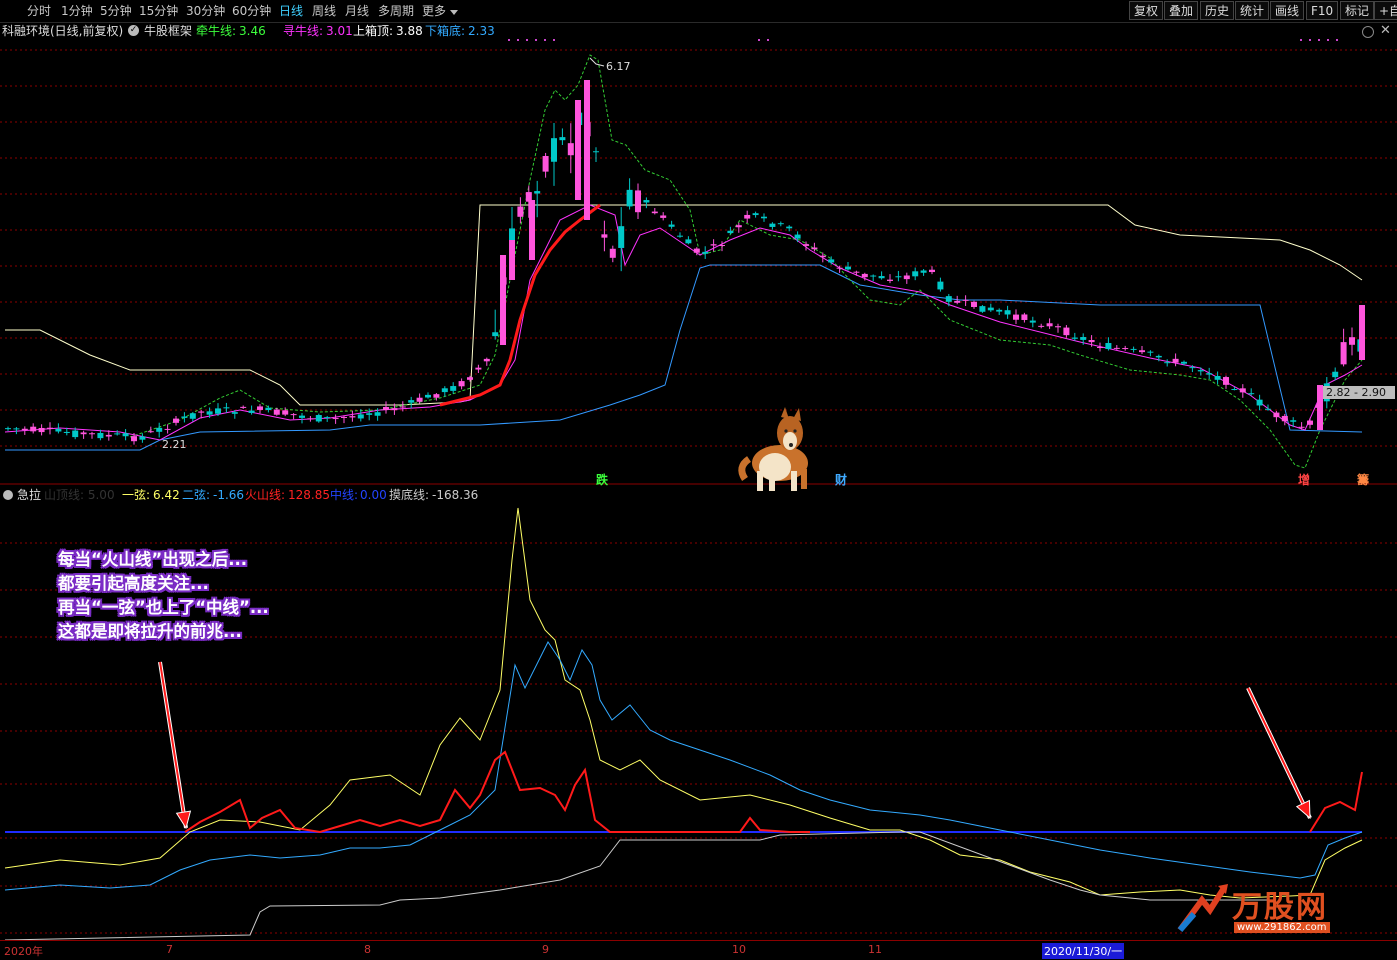  I want to click on xaxis-label: 2020年, so click(23, 951).